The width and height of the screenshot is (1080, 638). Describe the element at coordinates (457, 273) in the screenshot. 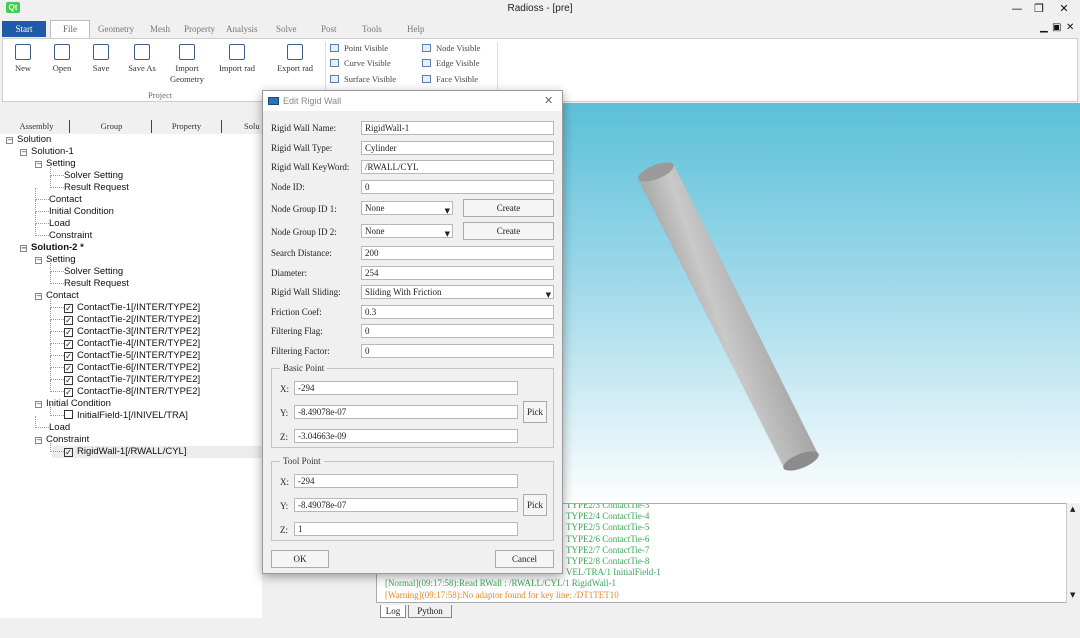

I see `diameter-field: 254` at that location.